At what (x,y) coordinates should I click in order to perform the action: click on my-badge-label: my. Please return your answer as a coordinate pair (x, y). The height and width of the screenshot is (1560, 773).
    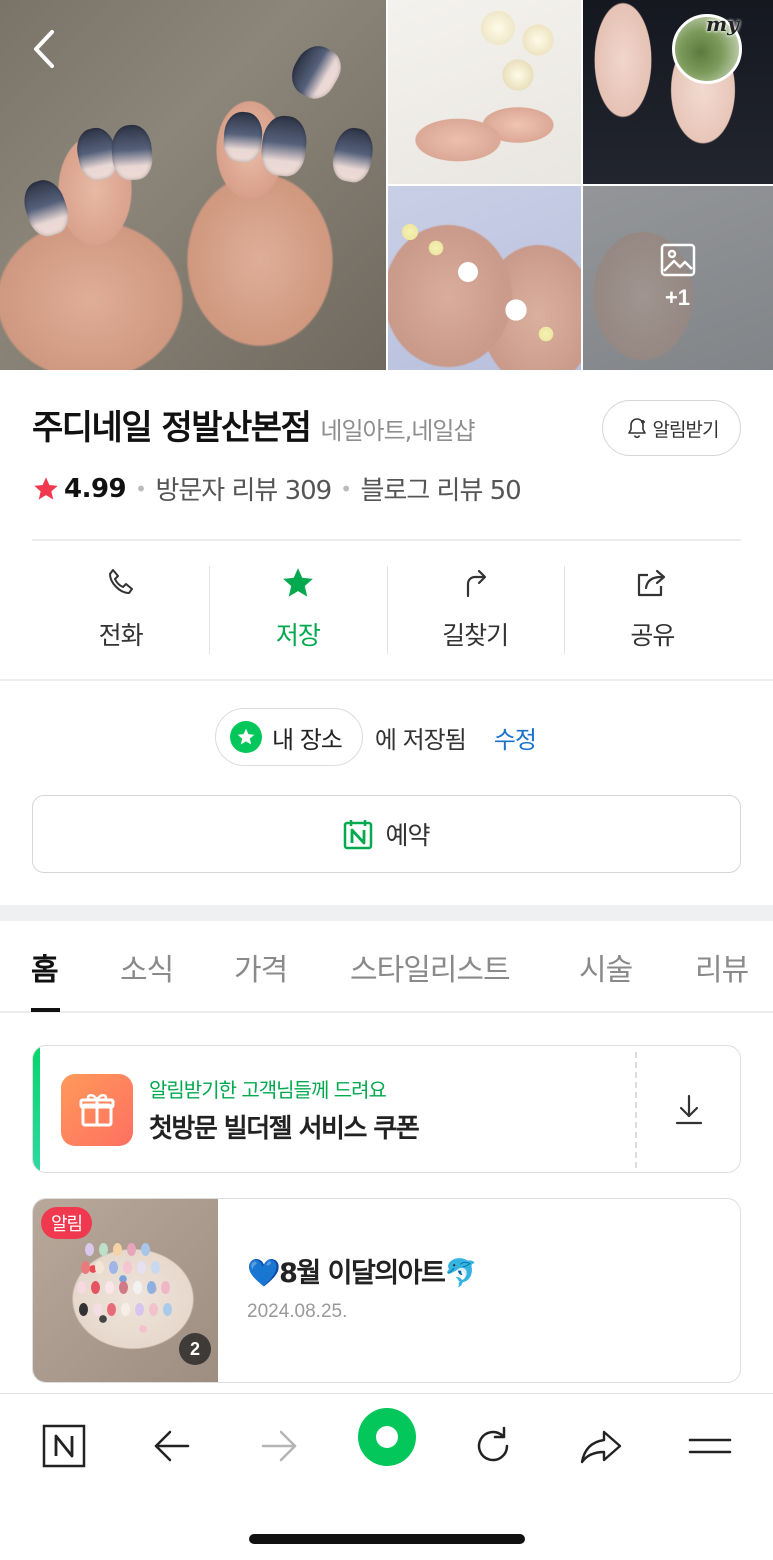
    Looking at the image, I should click on (722, 24).